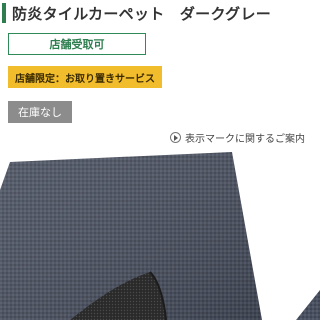  I want to click on display-mark-info-label: 表示マークに関するご案内, so click(245, 139).